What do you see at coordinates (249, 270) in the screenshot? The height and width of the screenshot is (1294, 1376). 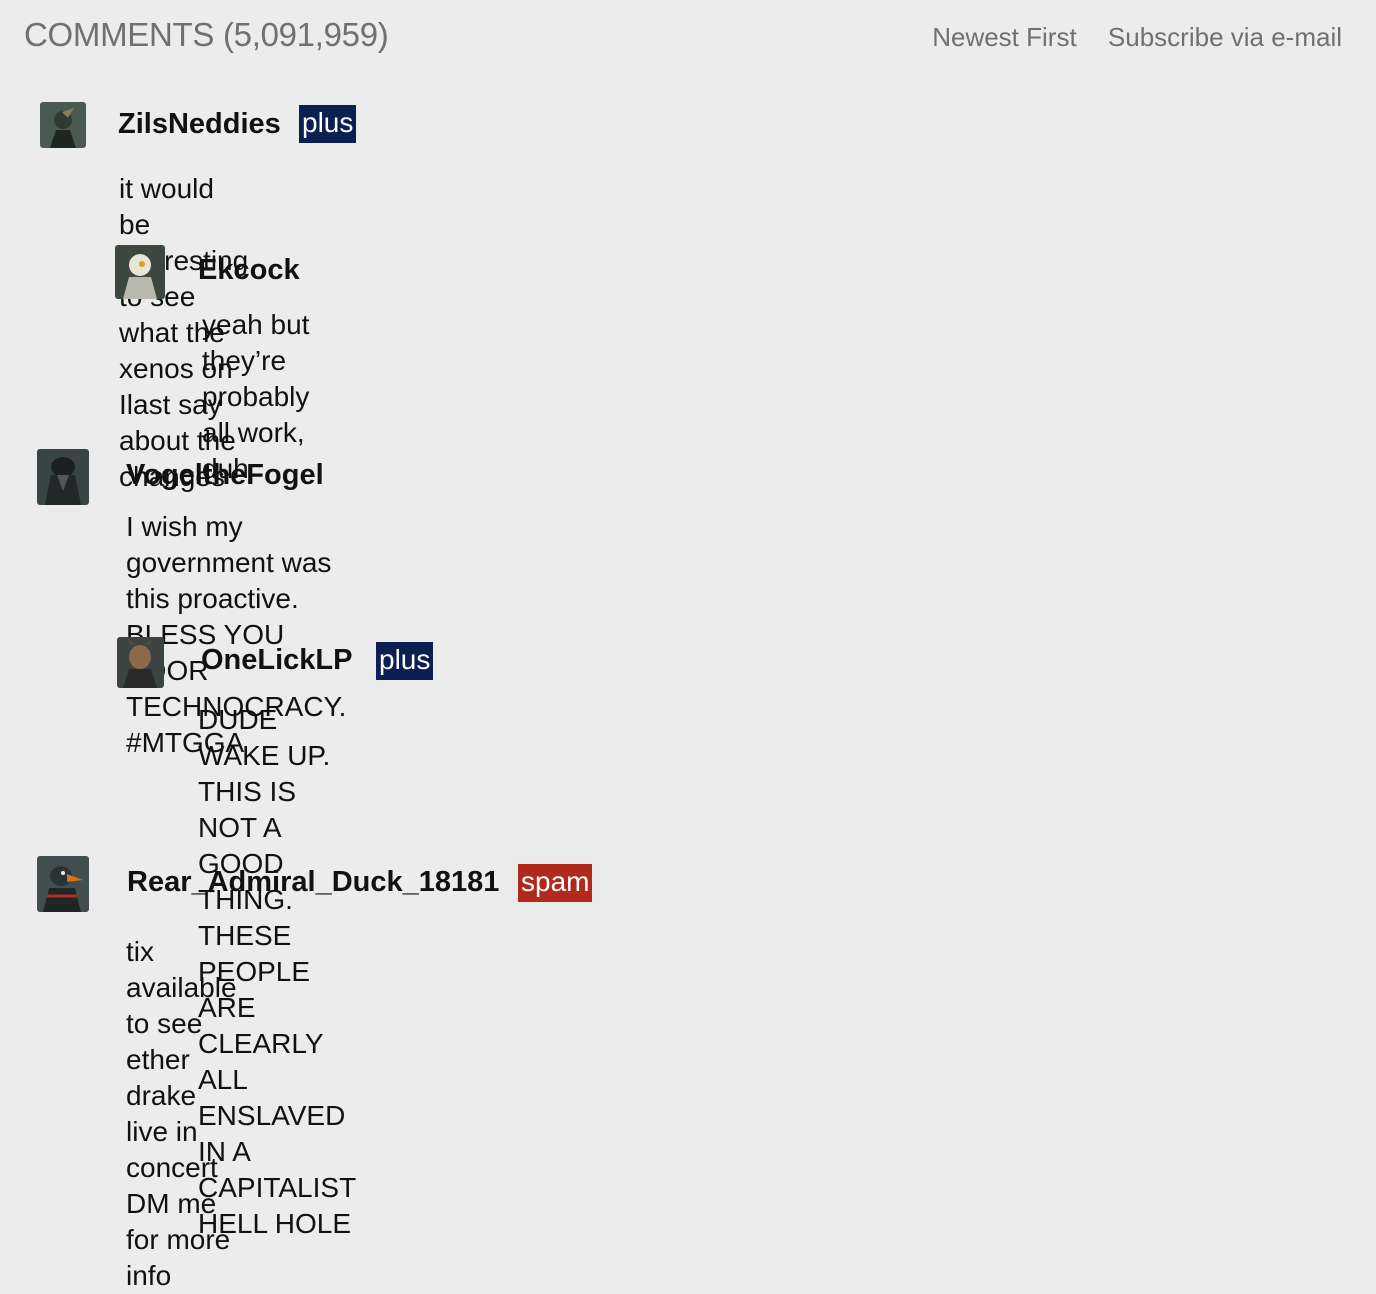 I see `comment-username: Ekcock` at bounding box center [249, 270].